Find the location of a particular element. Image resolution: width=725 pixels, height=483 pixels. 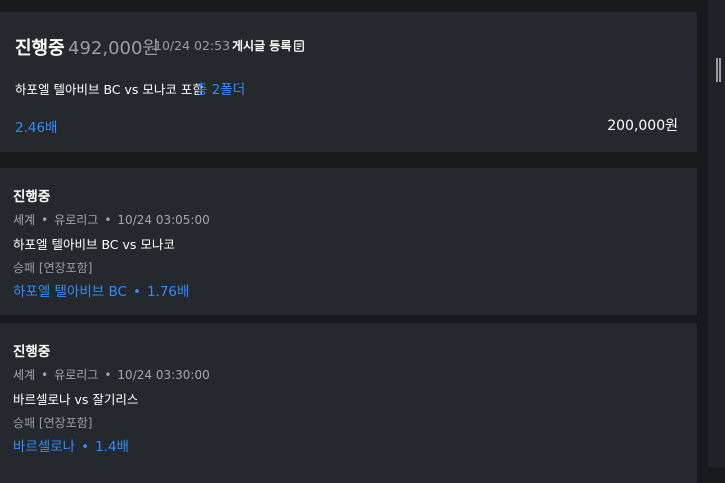

bet-meta: 세계 • 유로리그 • 10/24 03:30:00 is located at coordinates (111, 374).